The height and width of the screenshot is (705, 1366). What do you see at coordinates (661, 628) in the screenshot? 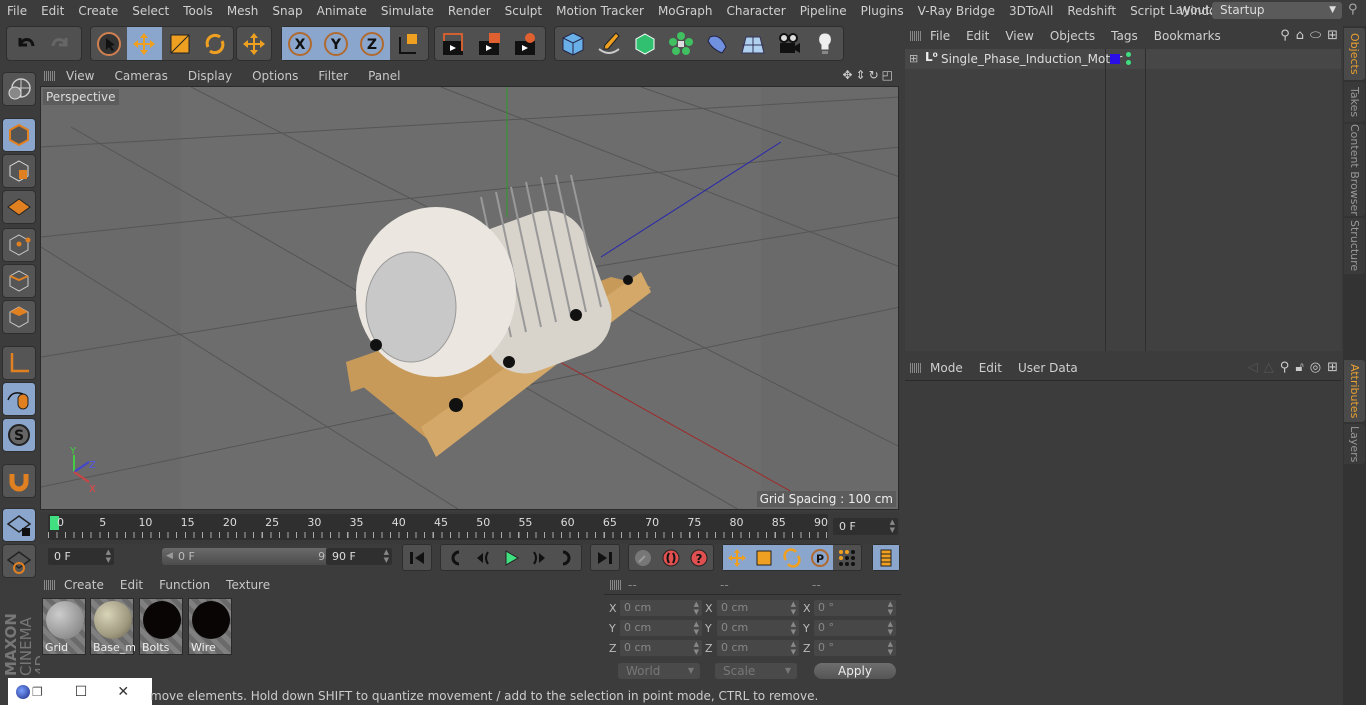
I see `pos-y-field: 0 cm ▲ ▼` at bounding box center [661, 628].